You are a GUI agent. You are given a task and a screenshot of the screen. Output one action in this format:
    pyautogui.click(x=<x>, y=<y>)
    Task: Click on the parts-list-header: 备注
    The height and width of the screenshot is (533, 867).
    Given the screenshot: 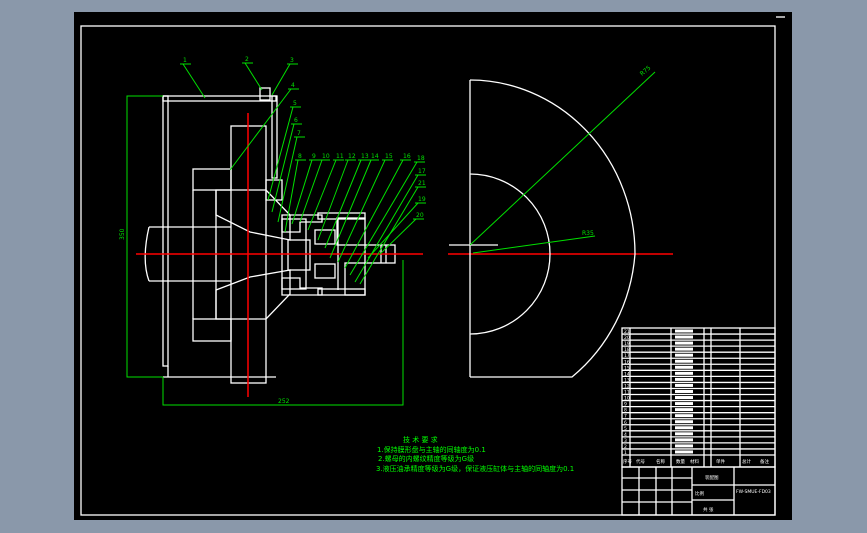 What is the action you would take?
    pyautogui.click(x=764, y=461)
    